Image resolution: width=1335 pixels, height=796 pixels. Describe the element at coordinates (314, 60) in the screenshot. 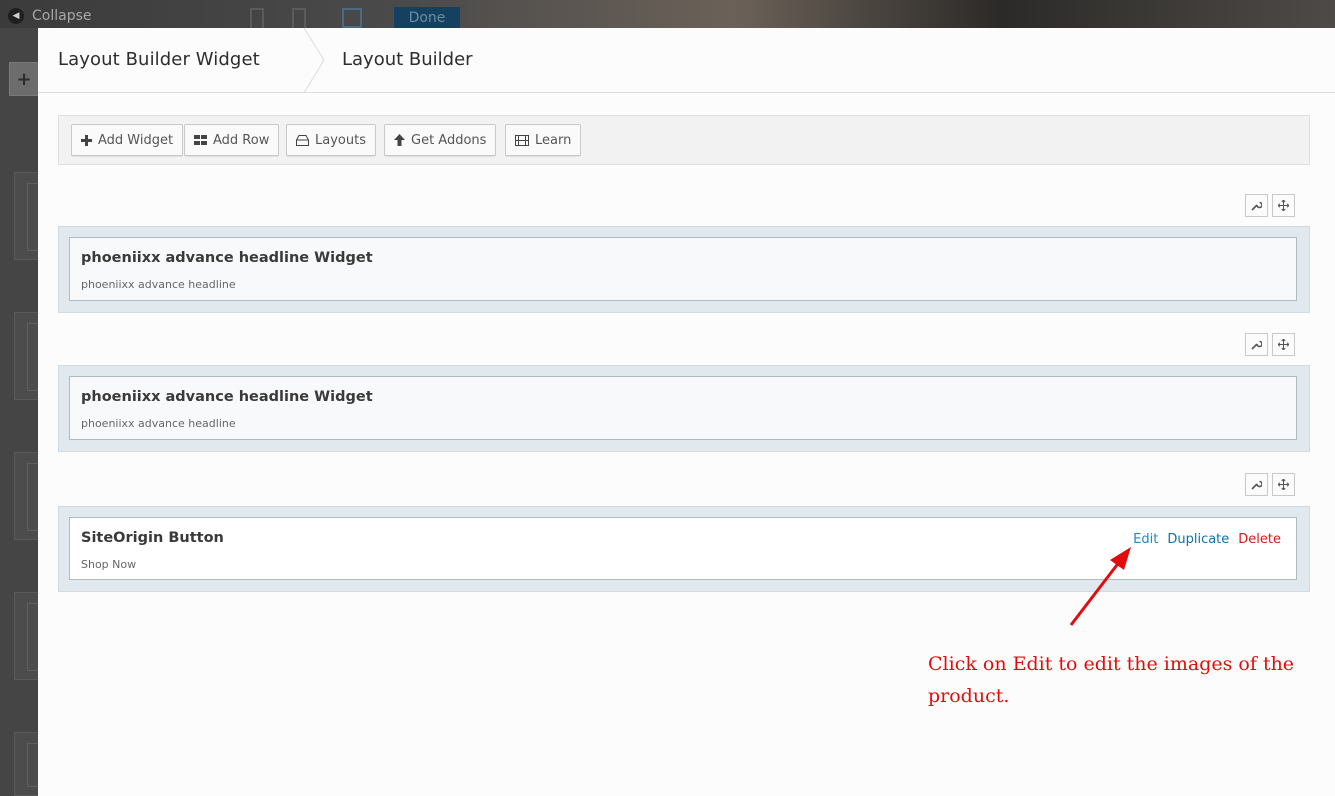

I see `breadcrumb-separator-icon` at that location.